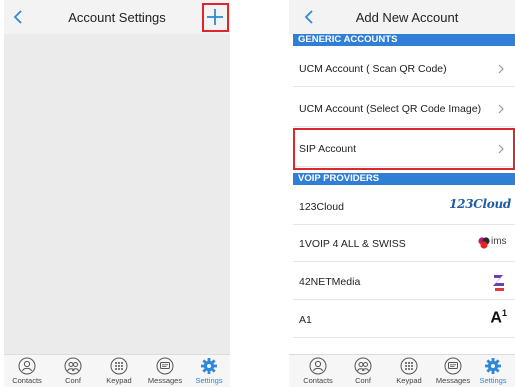  What do you see at coordinates (373, 69) in the screenshot?
I see `list-item-label: UCM Account ( Scan QR Code)` at bounding box center [373, 69].